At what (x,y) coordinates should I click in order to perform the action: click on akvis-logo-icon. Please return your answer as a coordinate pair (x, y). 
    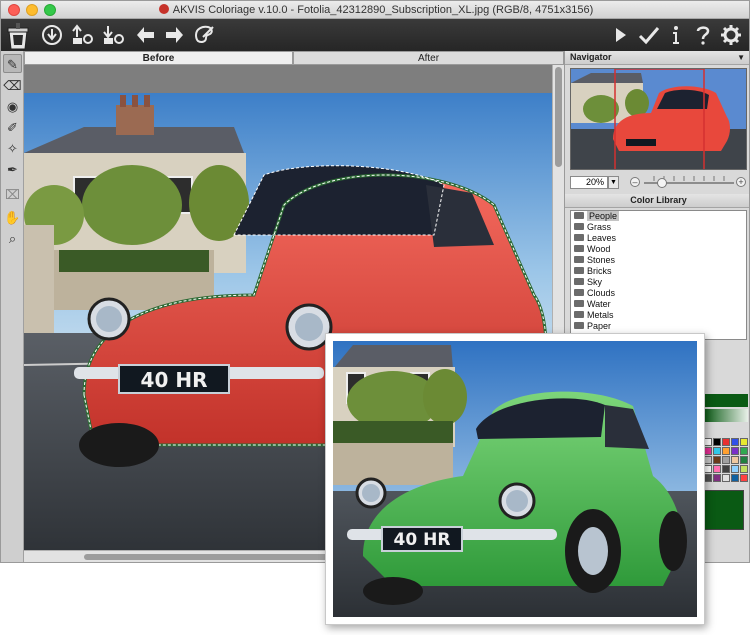
    Looking at the image, I should click on (163, 9).